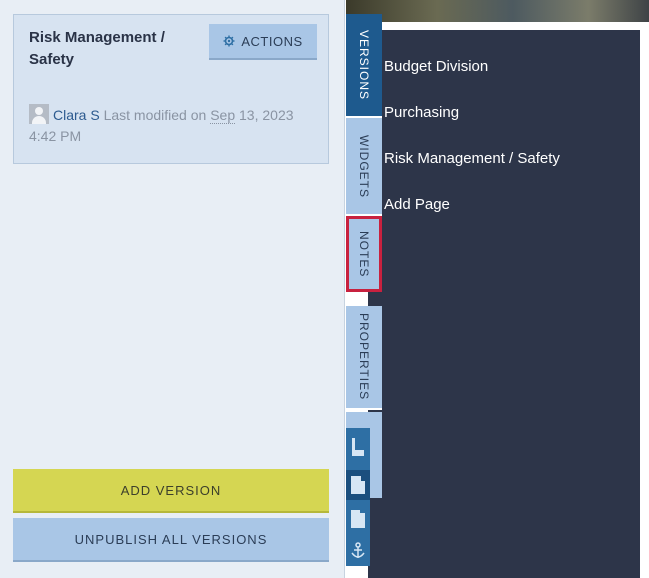 Image resolution: width=649 pixels, height=578 pixels. I want to click on tab-versions: VERSIONS, so click(364, 66).